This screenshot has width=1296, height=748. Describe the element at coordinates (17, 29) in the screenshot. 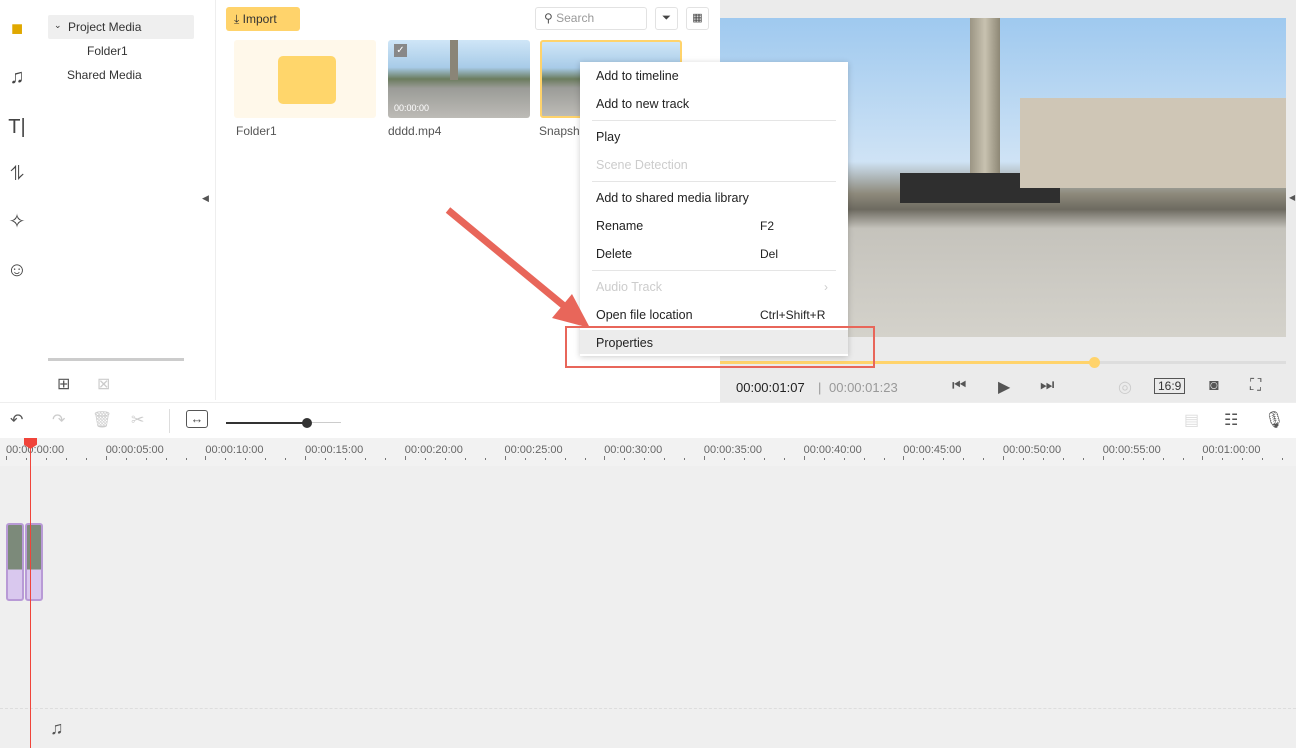

I see `media-folder-icon: ■` at that location.